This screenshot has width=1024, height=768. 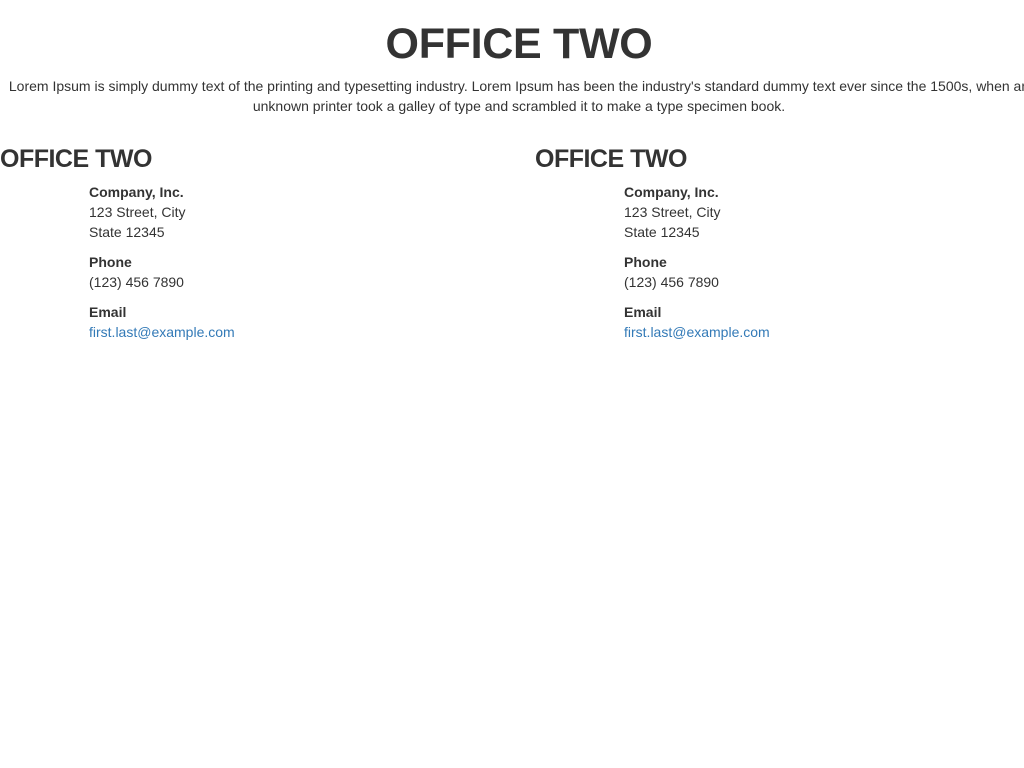 I want to click on page-title: OFFICE TWO, so click(x=519, y=44).